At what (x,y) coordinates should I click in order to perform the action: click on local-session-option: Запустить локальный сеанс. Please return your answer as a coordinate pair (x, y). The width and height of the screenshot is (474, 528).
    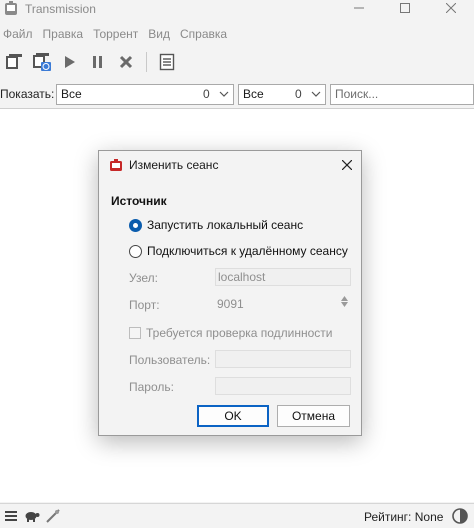
    Looking at the image, I should click on (216, 225).